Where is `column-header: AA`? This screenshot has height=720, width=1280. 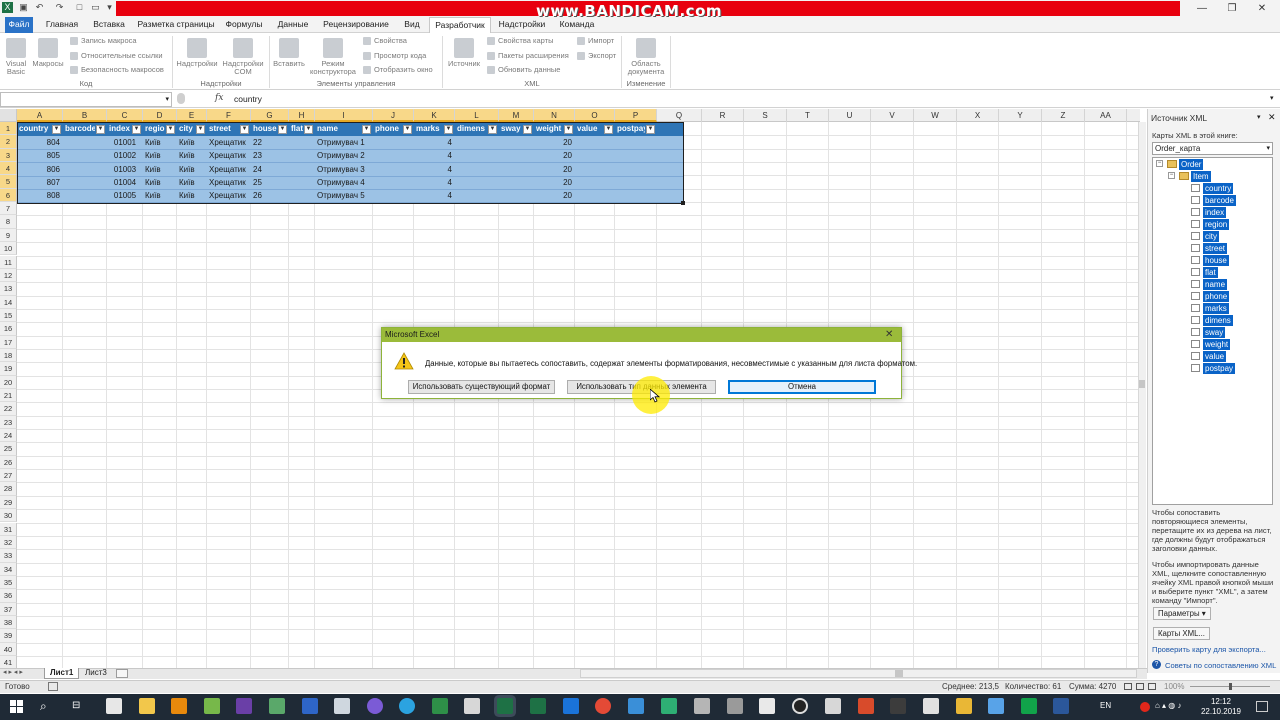 column-header: AA is located at coordinates (1106, 115).